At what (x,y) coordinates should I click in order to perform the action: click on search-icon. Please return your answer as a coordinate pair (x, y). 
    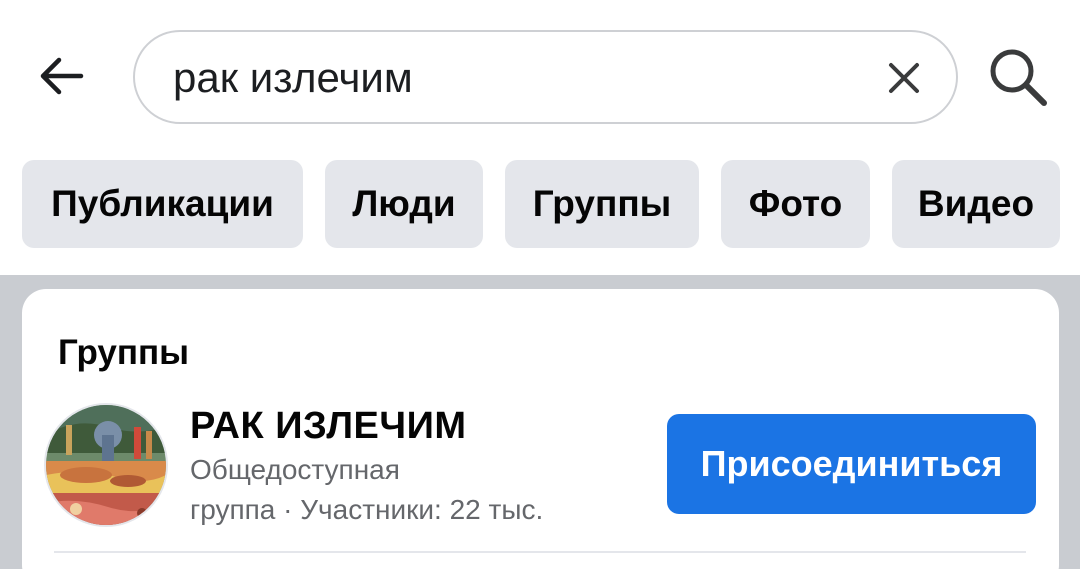
    Looking at the image, I should click on (1018, 77).